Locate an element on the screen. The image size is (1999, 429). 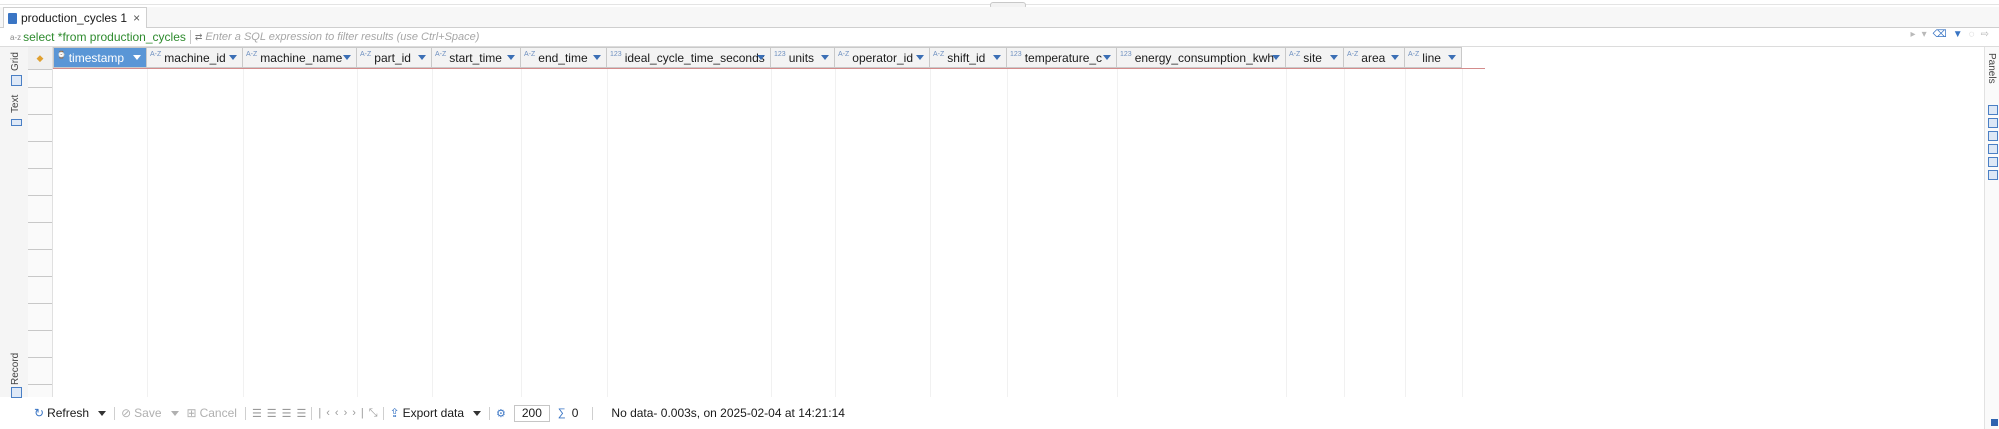
column-header-shift-id: A-Z shift_id is located at coordinates (968, 57).